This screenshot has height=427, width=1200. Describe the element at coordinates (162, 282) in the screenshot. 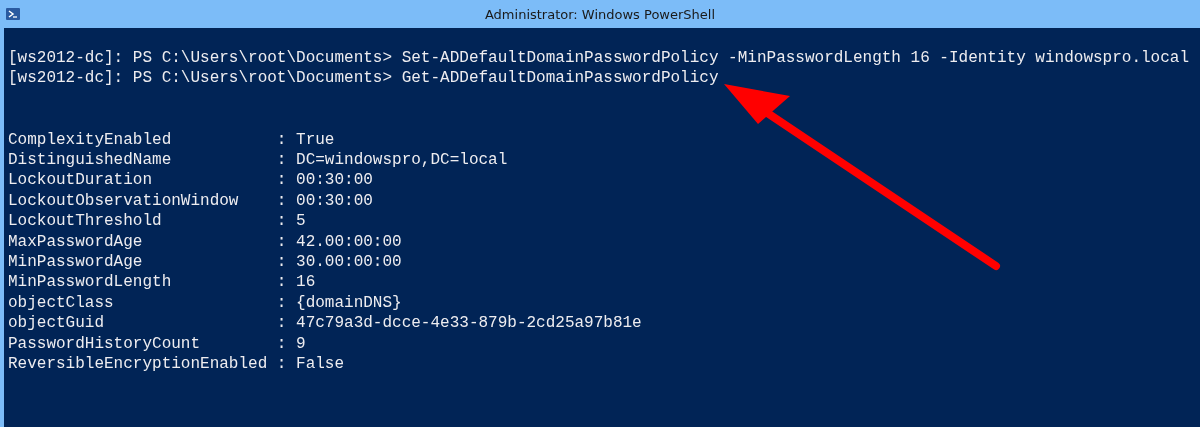

I see `output-line: MinPasswordLength : 16` at that location.